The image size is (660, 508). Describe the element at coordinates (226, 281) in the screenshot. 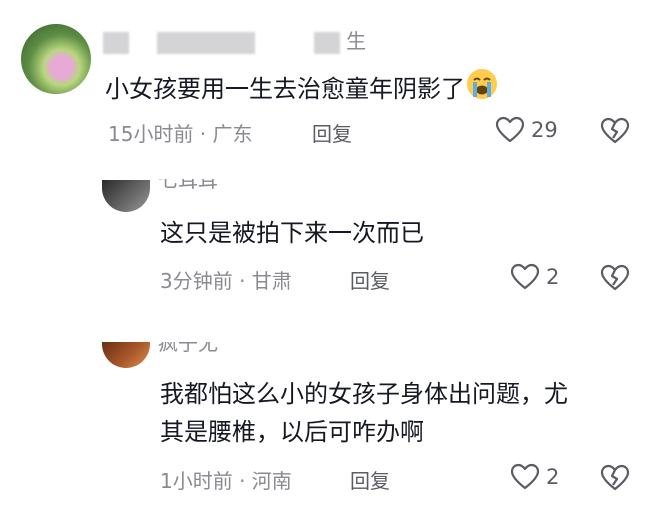

I see `comment-meta: 3分钟前 · 甘肃` at that location.